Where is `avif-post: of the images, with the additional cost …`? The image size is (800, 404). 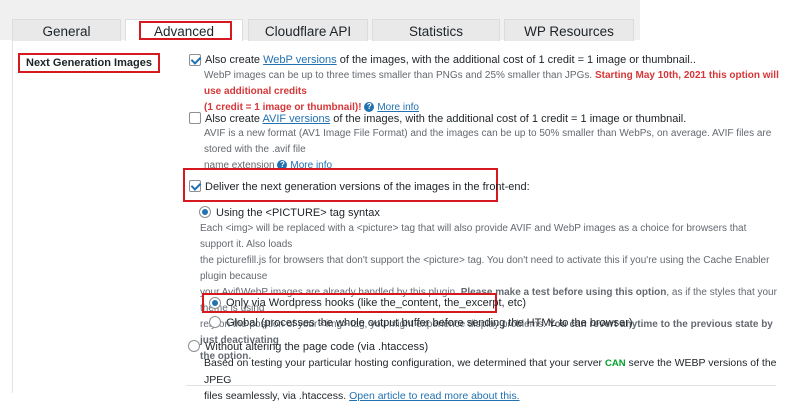 avif-post: of the images, with the additional cost … is located at coordinates (508, 119).